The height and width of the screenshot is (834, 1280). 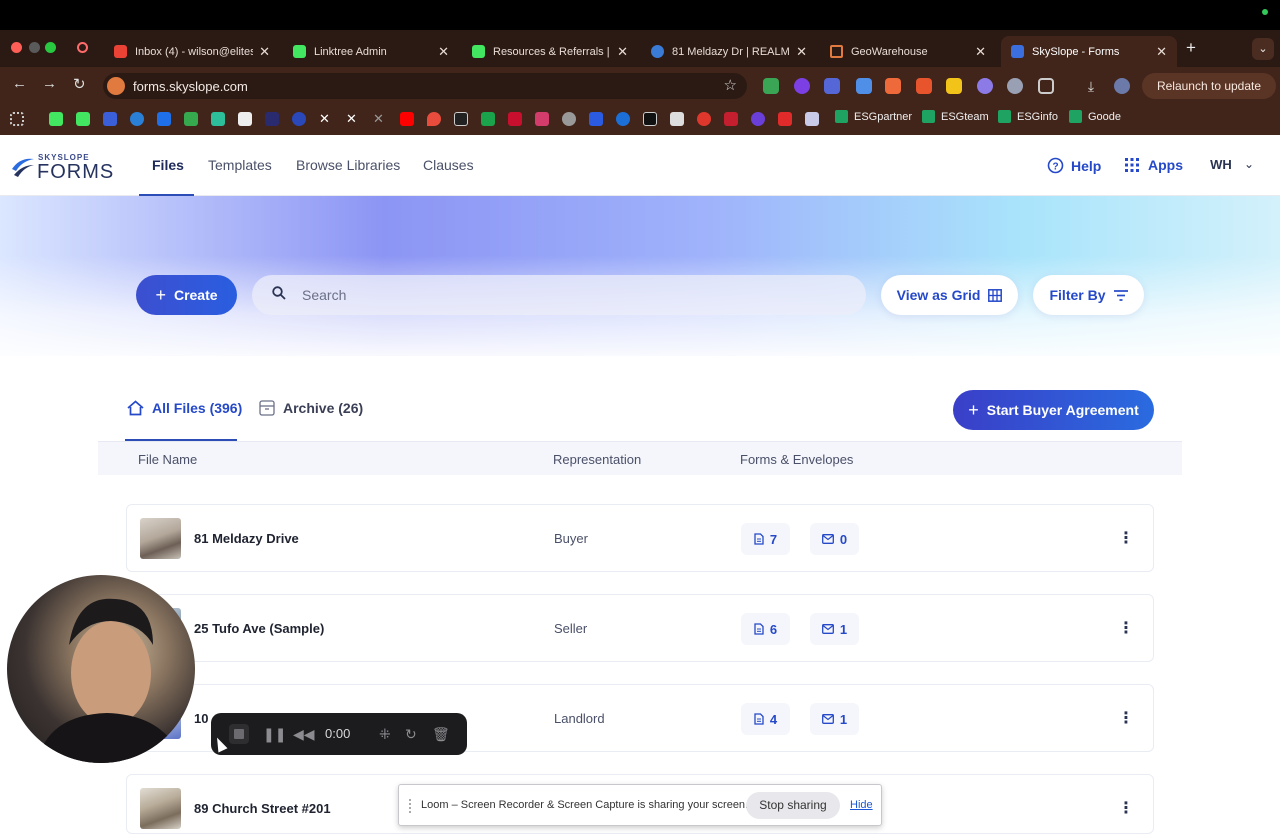 What do you see at coordinates (765, 539) in the screenshot?
I see `forms-count-chip: 7` at bounding box center [765, 539].